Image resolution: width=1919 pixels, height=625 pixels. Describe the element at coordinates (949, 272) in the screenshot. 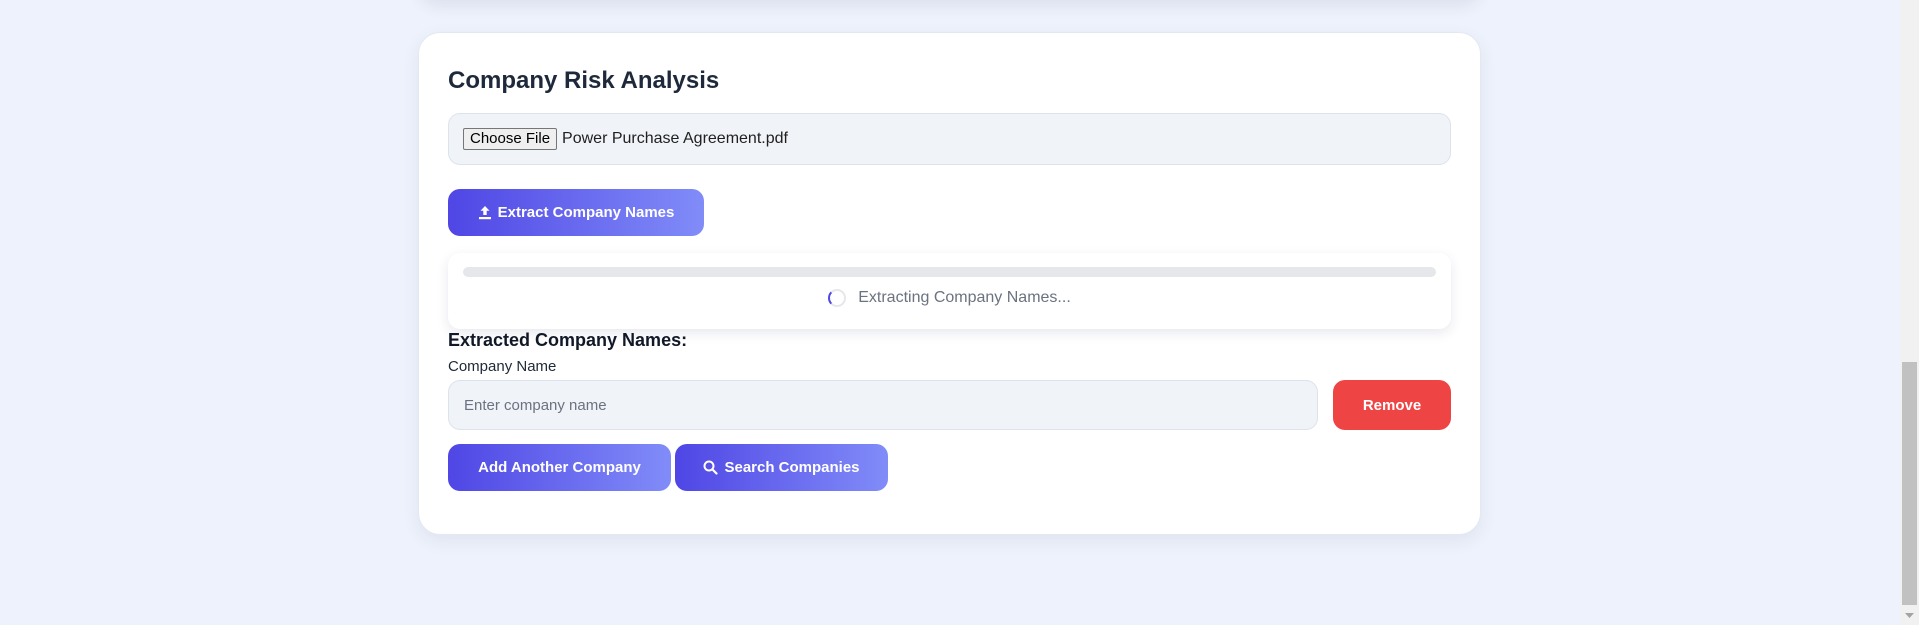

I see `progress-bar` at that location.